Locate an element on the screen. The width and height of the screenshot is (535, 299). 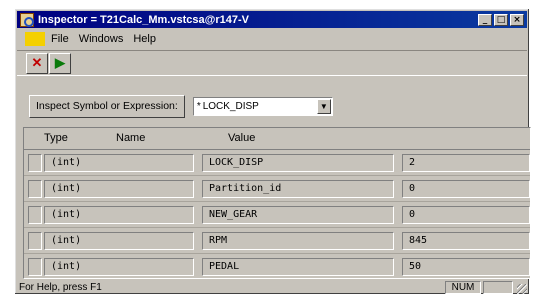
stop-button: ✕ is located at coordinates (37, 63).